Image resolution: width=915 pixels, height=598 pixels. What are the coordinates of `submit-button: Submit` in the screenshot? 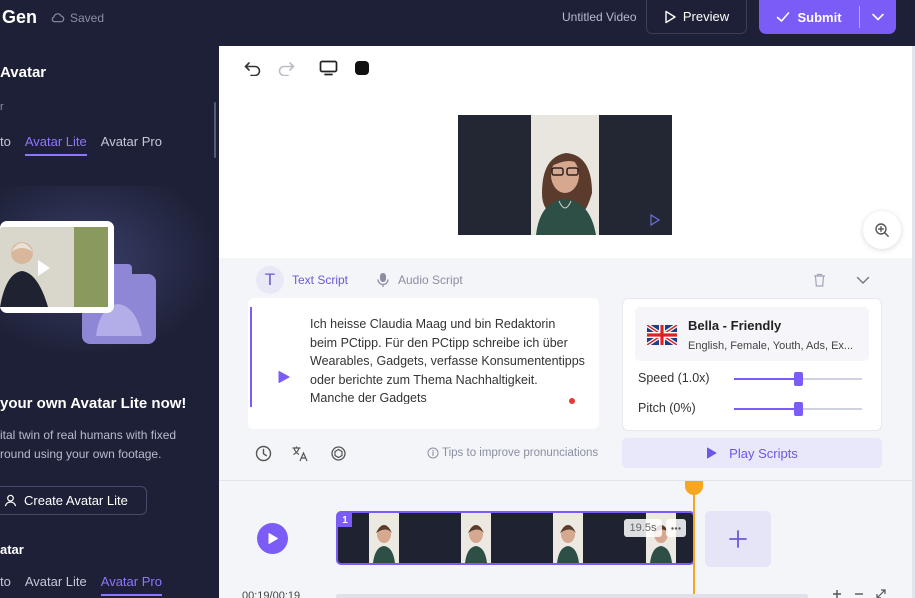 It's located at (809, 17).